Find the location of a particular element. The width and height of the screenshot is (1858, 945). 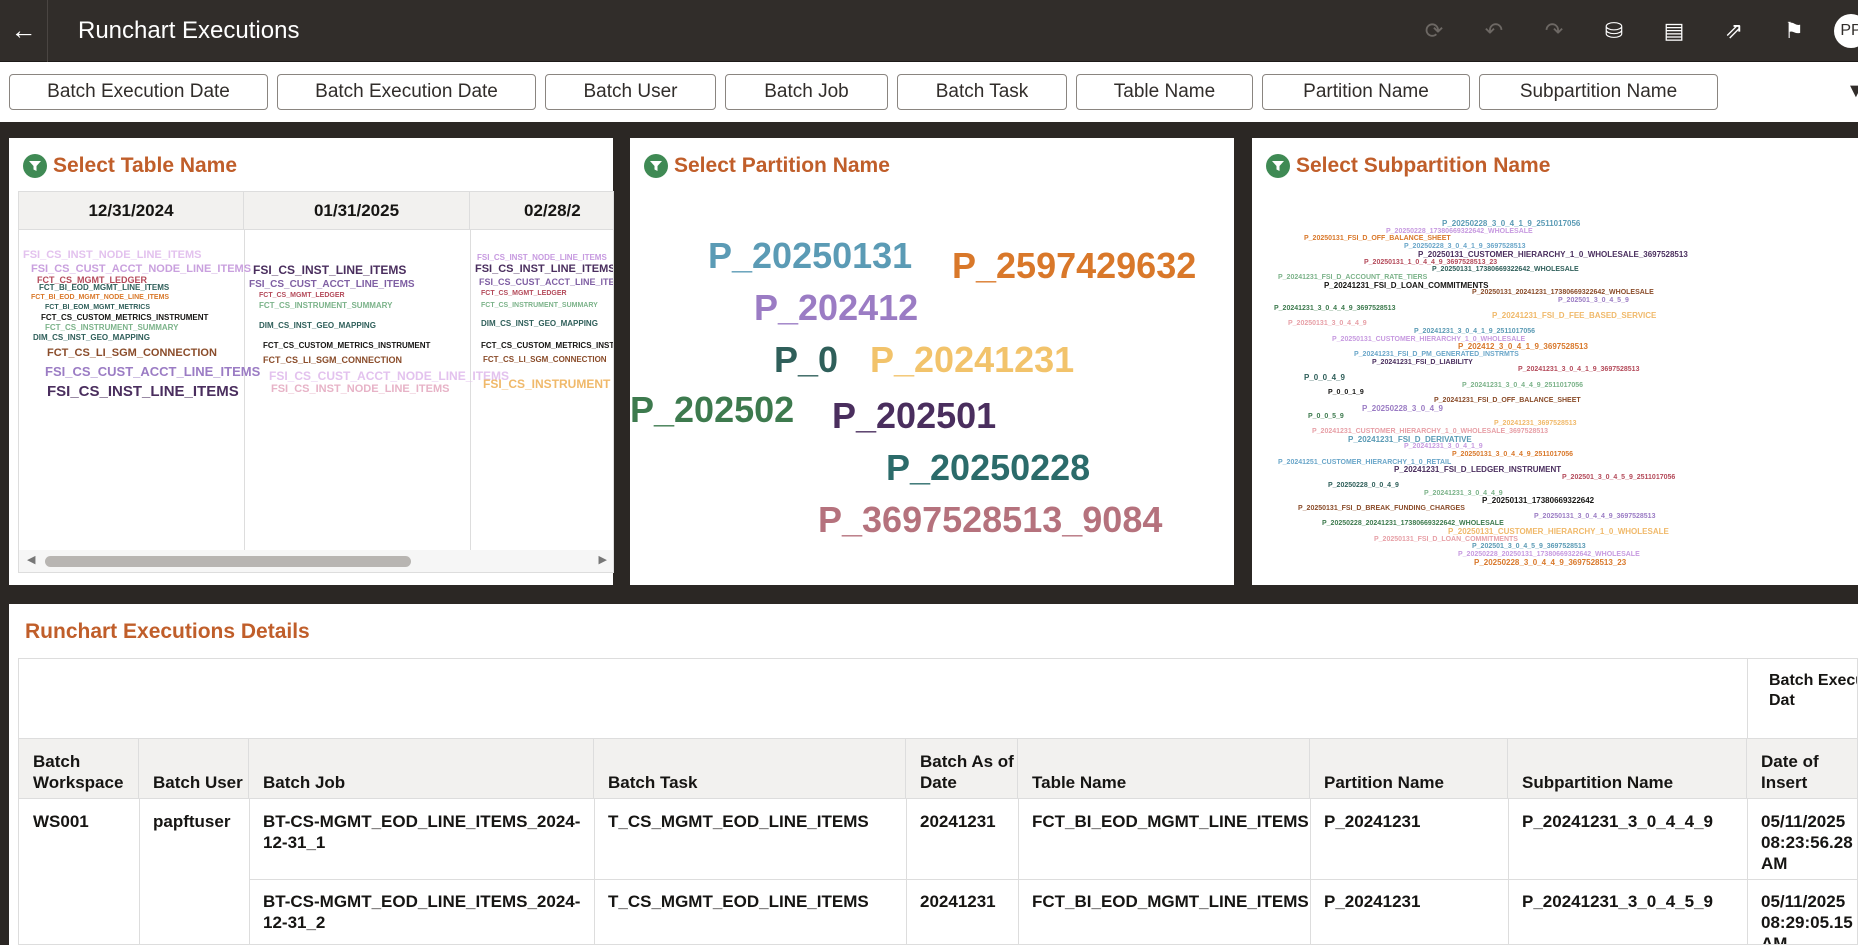

date-column-header: 12/31/2024 is located at coordinates (131, 211).